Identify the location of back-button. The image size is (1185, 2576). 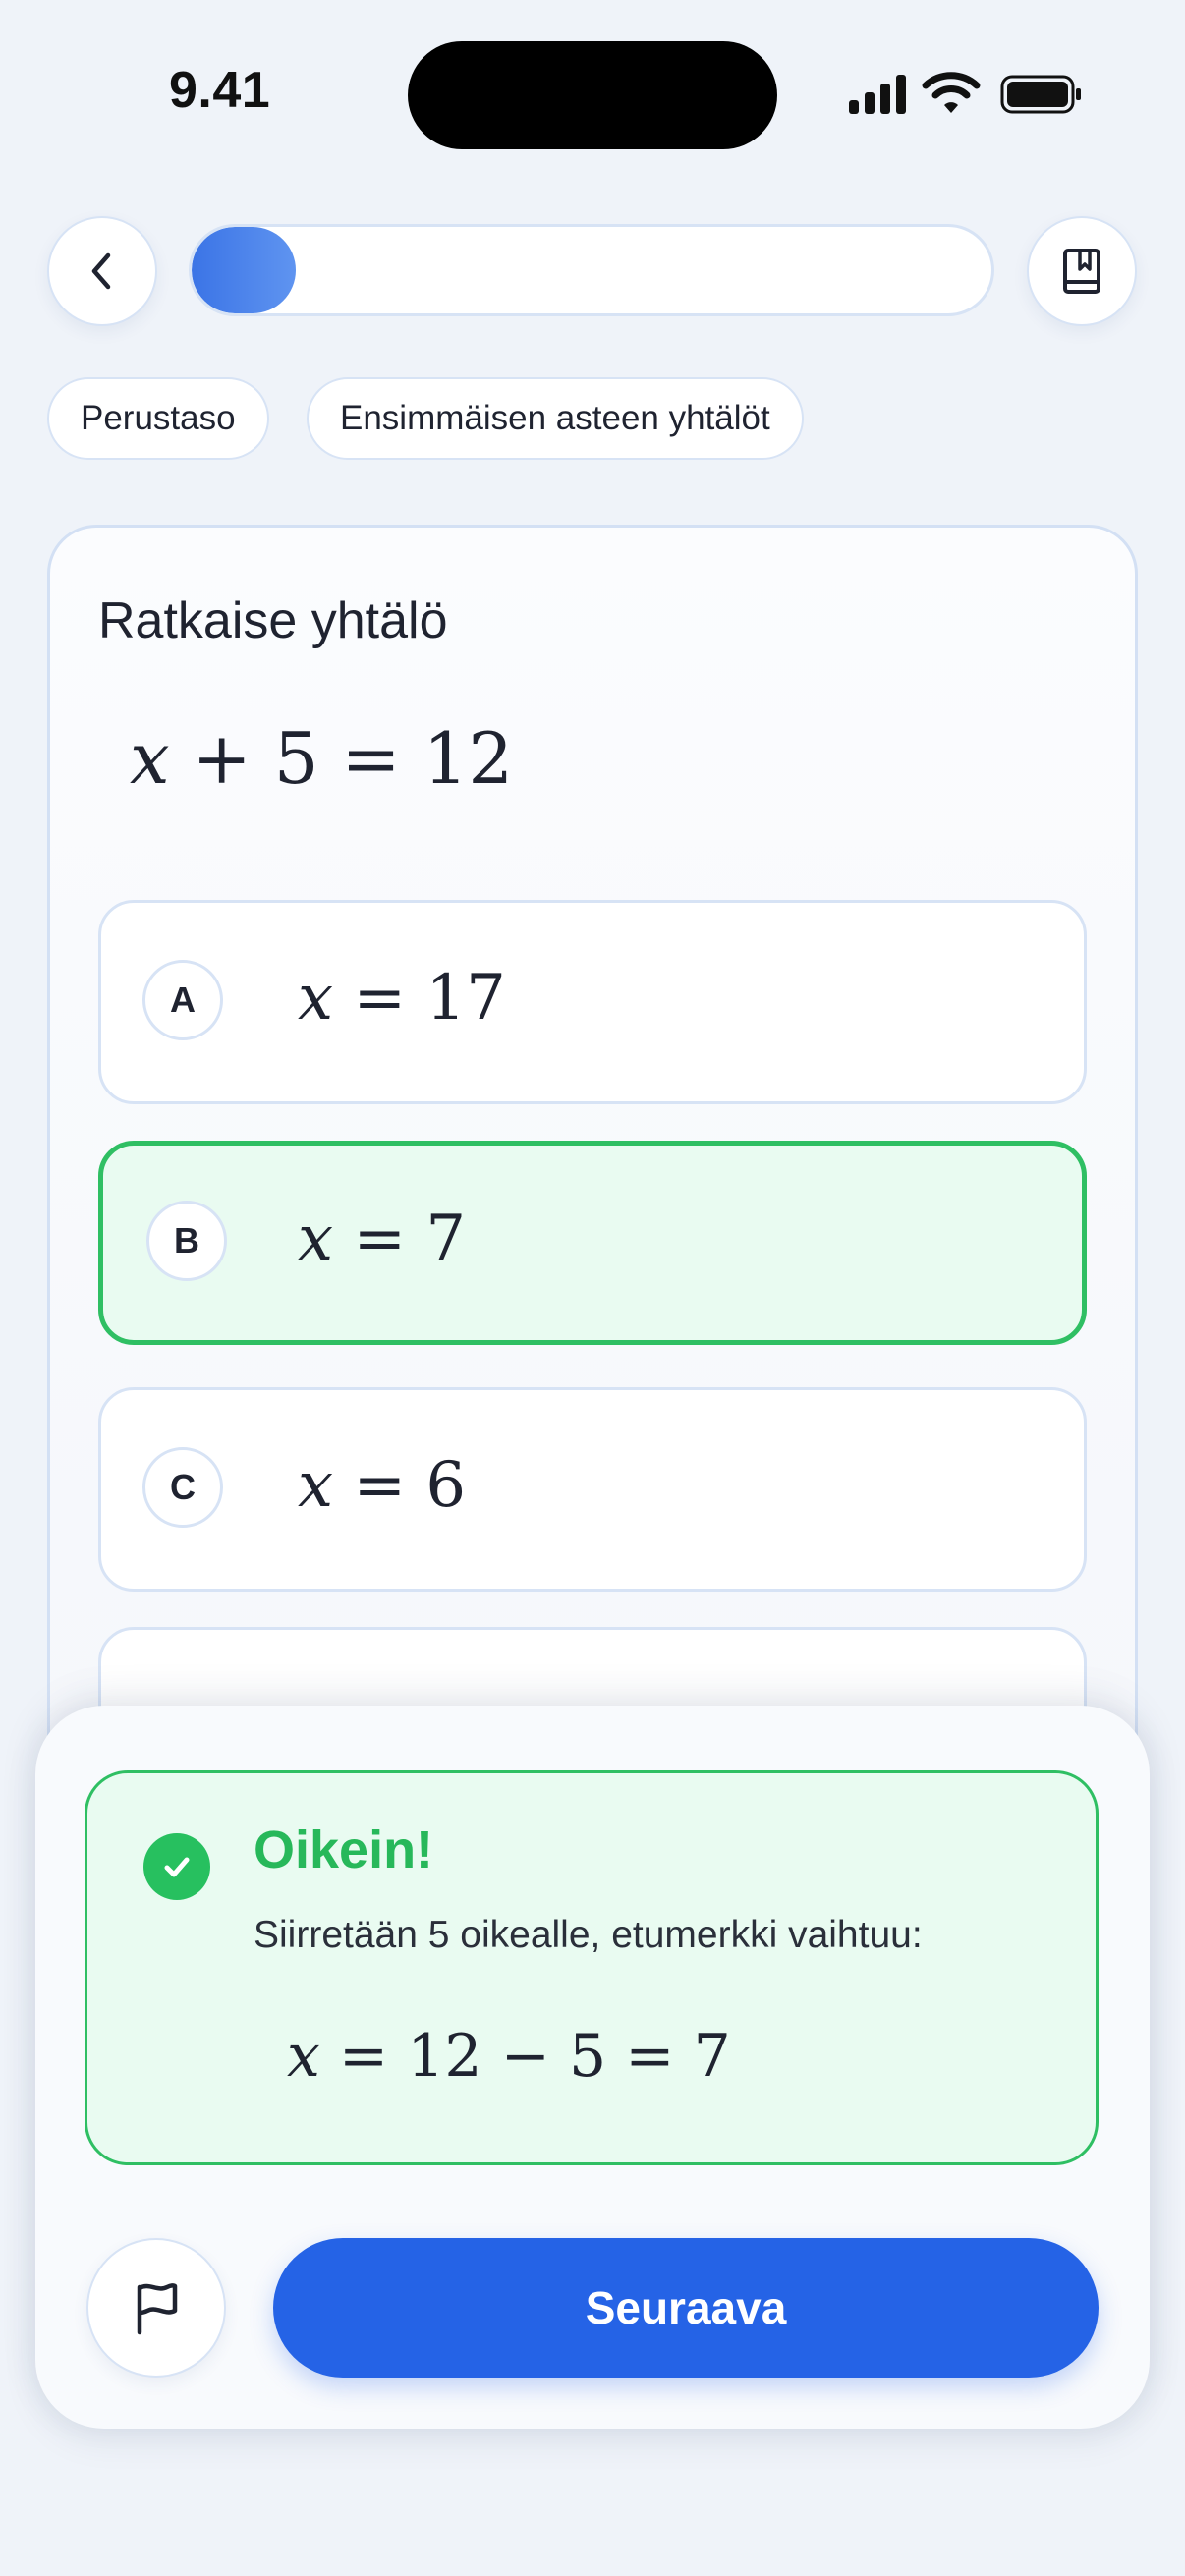
(102, 271).